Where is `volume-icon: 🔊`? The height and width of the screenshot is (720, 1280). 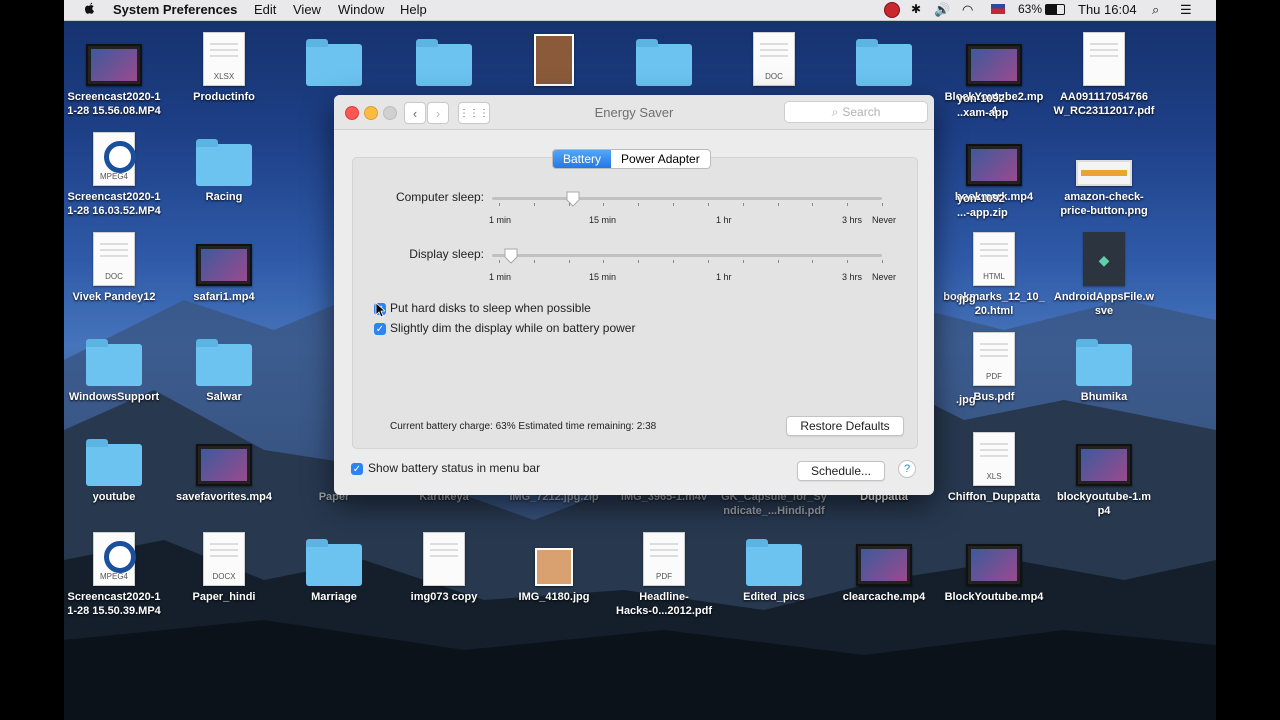
volume-icon: 🔊 is located at coordinates (942, 10).